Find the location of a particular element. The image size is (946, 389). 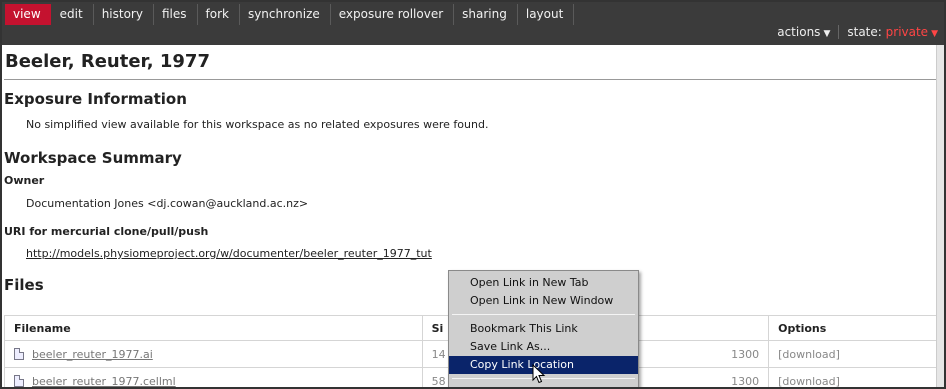

mouse-pointer-icon is located at coordinates (539, 374).